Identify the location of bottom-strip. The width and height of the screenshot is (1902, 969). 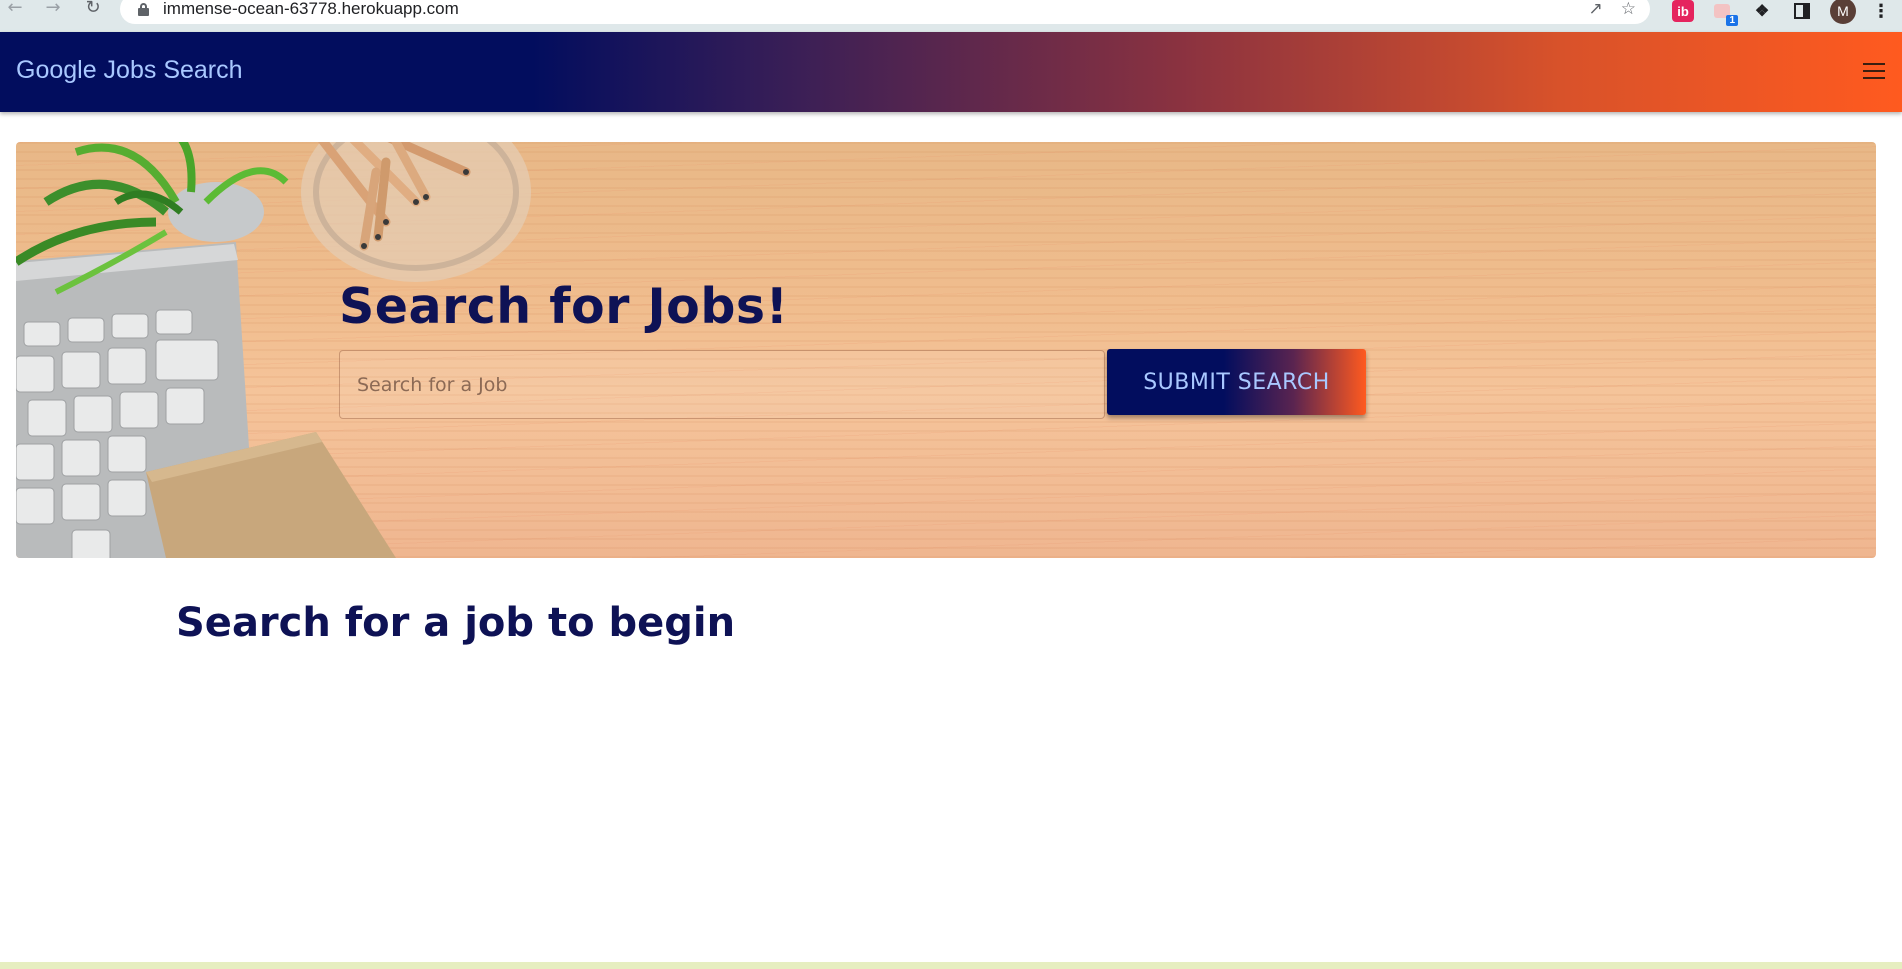
(951, 965).